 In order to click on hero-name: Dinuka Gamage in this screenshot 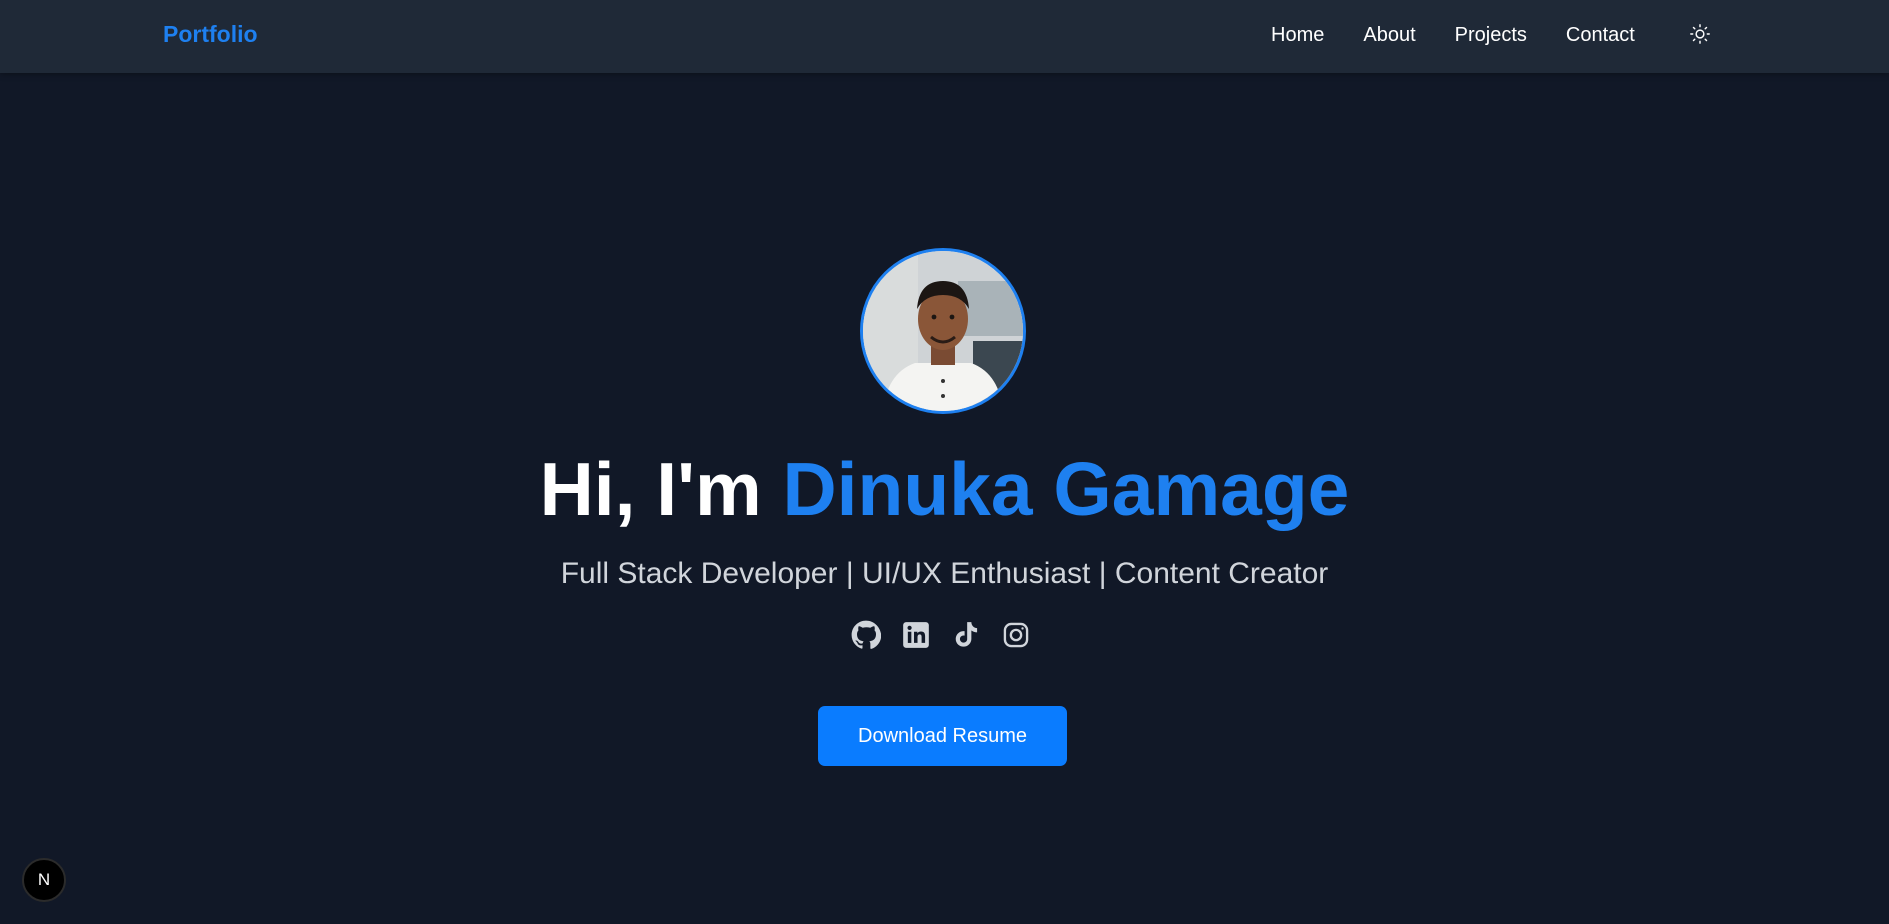, I will do `click(1066, 489)`.